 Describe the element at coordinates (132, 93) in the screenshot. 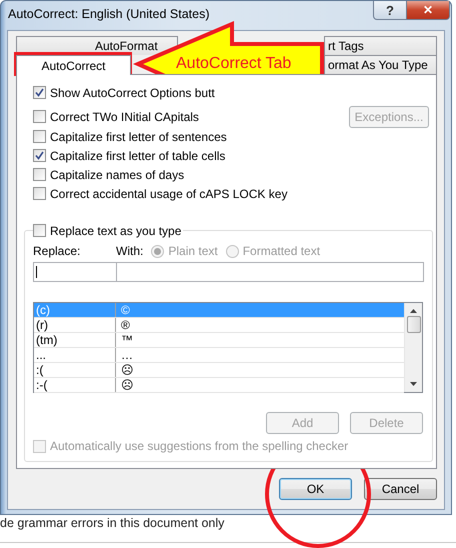

I see `checkbox-label: Show AutoCorrect Options butt` at that location.